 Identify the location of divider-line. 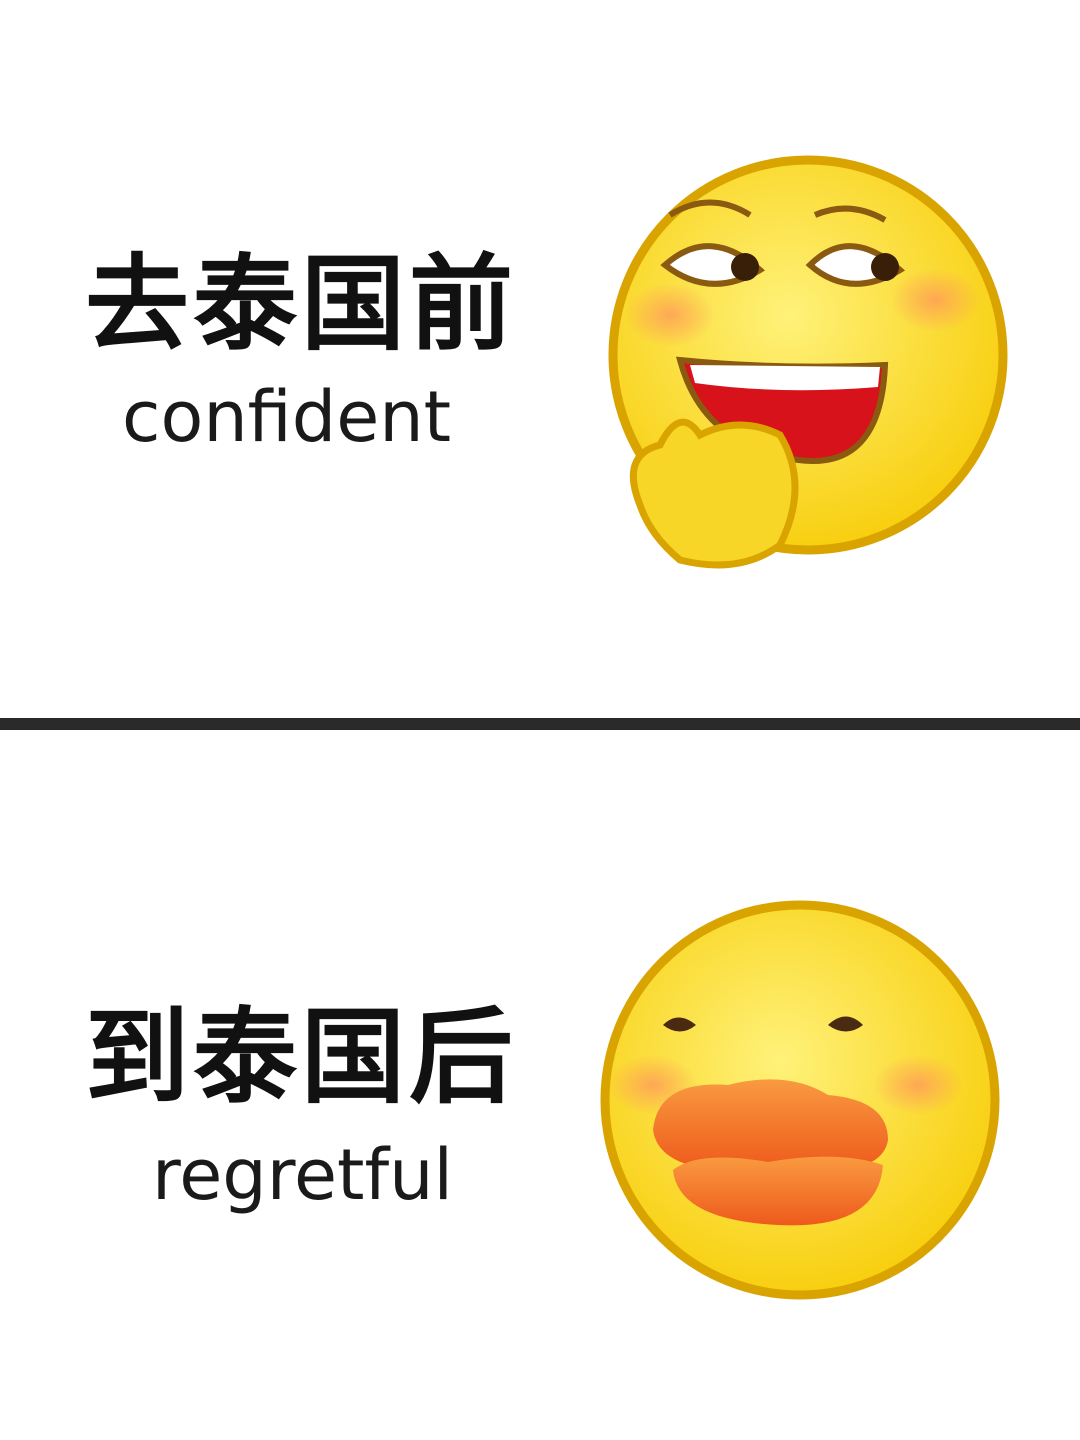
(540, 724).